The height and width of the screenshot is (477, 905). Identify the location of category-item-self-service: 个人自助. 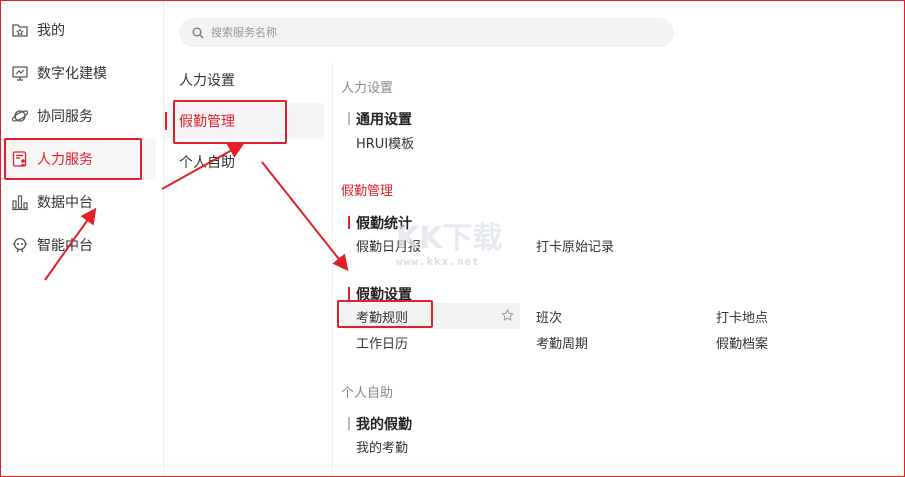
(244, 162).